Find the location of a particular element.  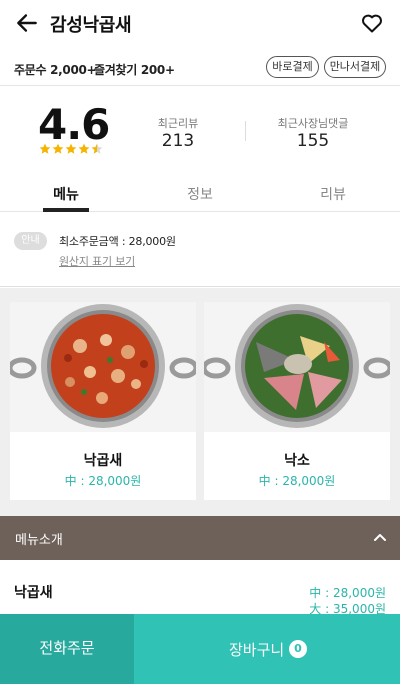

cart-button: 장바구니 0 is located at coordinates (267, 649).